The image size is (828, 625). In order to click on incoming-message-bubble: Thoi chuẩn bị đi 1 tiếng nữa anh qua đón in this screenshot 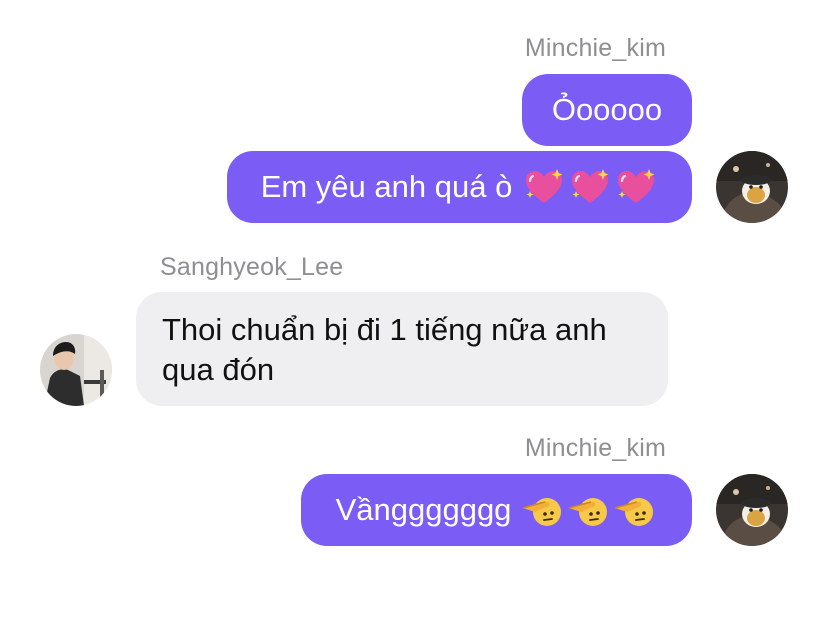, I will do `click(402, 349)`.